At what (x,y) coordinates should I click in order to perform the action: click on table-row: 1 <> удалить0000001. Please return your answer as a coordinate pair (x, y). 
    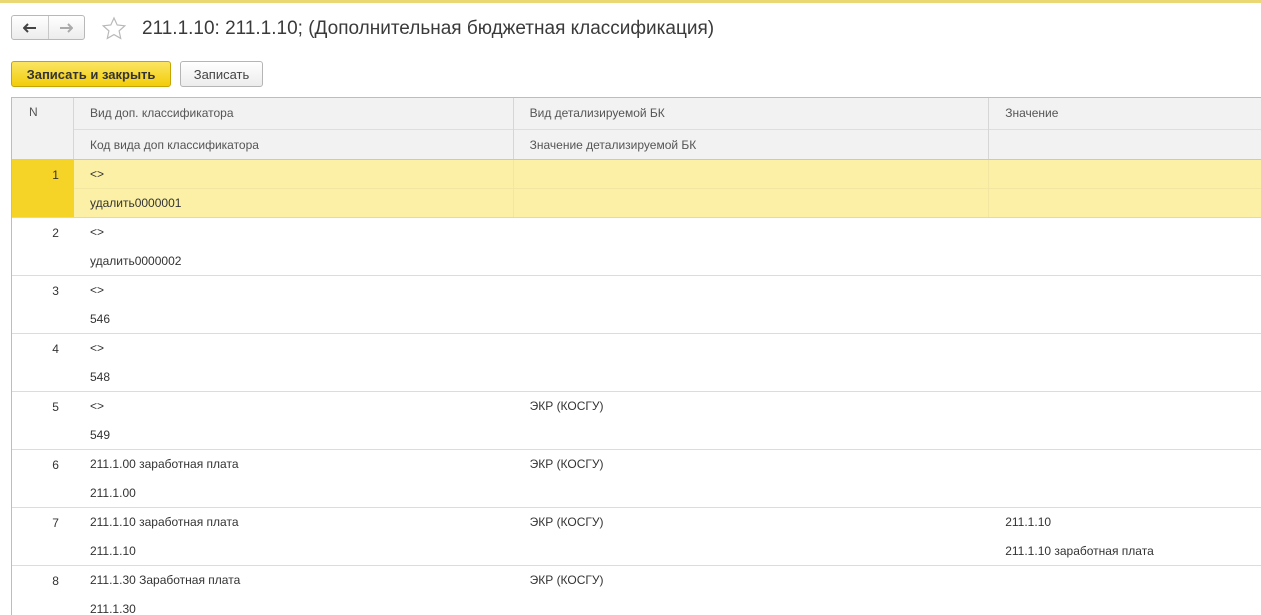
    Looking at the image, I should click on (636, 189).